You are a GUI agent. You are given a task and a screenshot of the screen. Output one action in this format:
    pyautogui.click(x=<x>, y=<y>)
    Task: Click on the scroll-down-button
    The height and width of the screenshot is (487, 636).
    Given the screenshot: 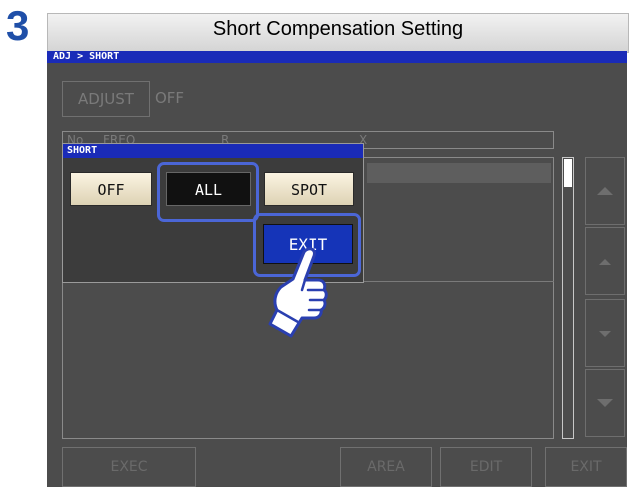 What is the action you would take?
    pyautogui.click(x=605, y=403)
    